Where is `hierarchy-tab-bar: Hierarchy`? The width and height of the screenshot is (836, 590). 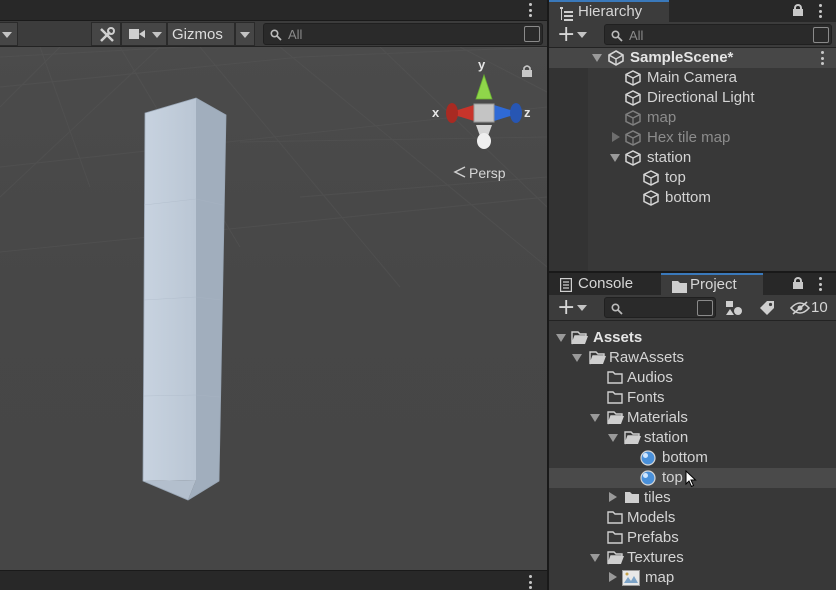 hierarchy-tab-bar: Hierarchy is located at coordinates (692, 11).